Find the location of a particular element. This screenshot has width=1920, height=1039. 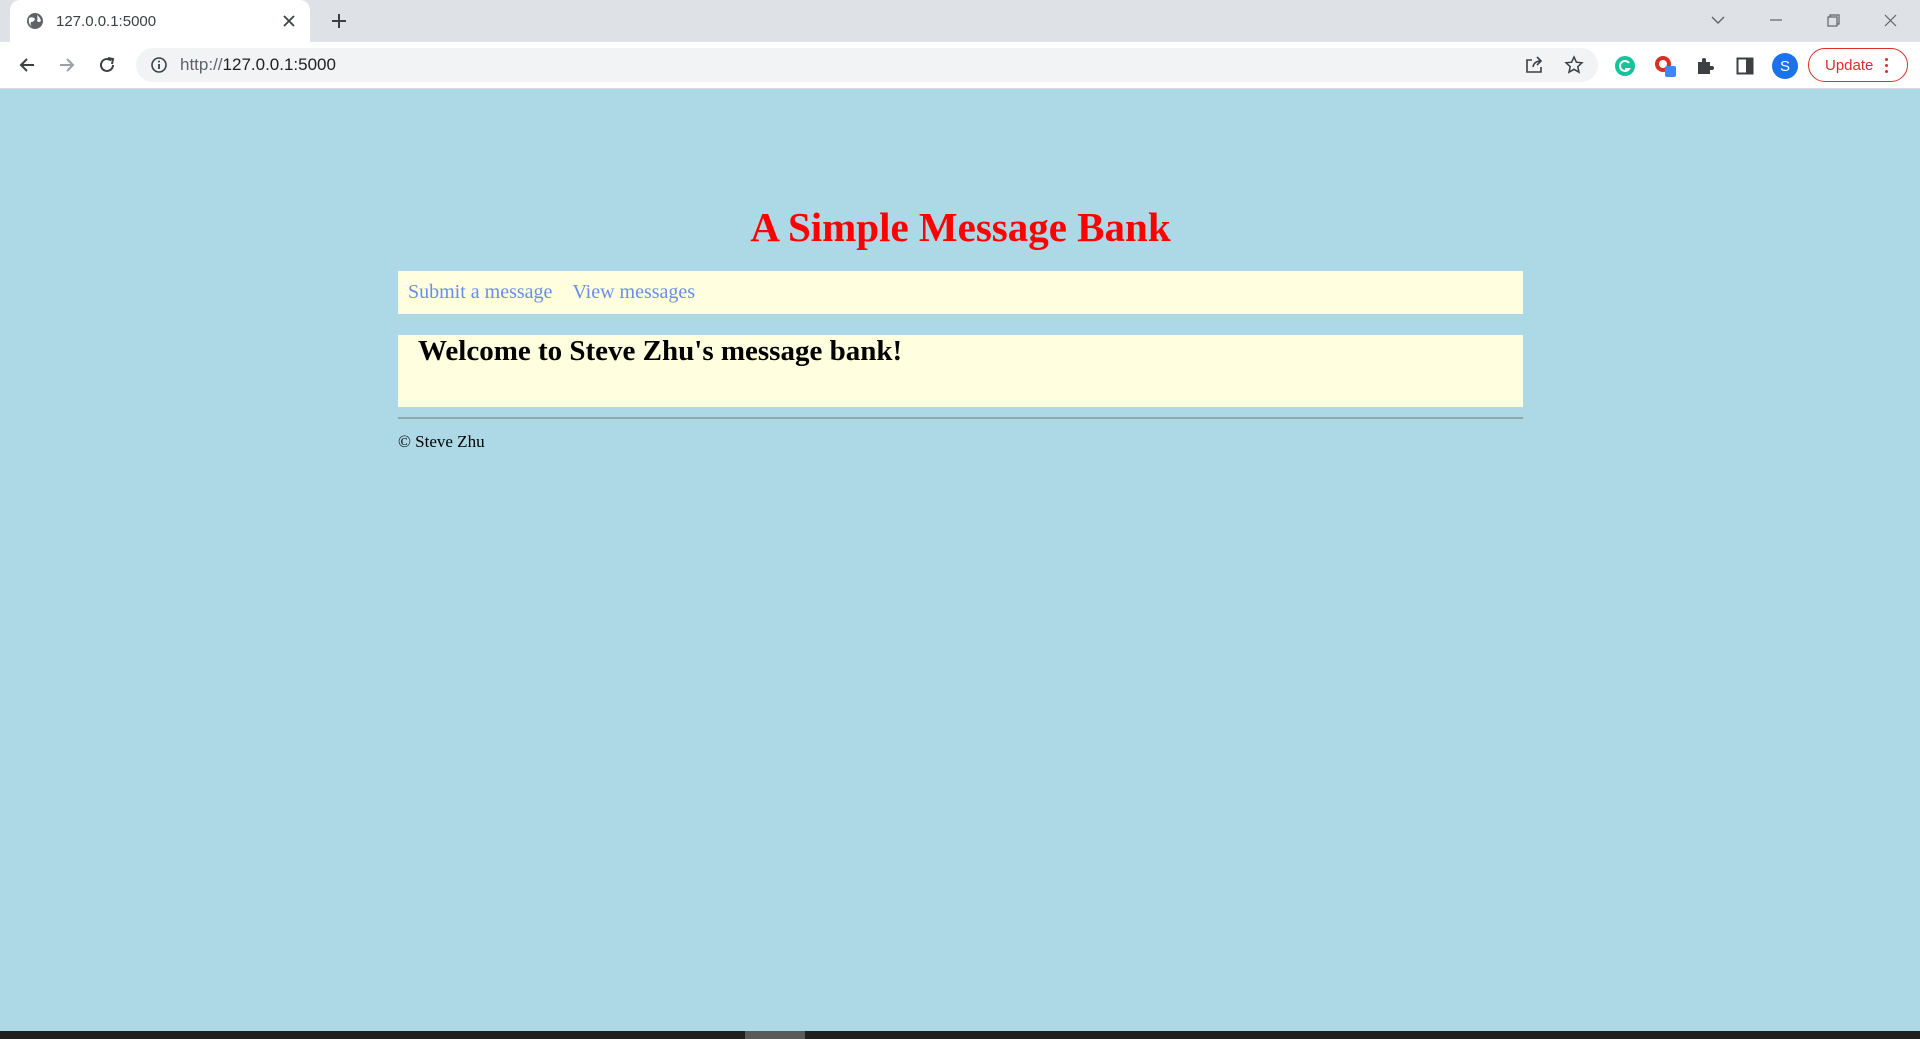

side-panel-icon is located at coordinates (1745, 66).